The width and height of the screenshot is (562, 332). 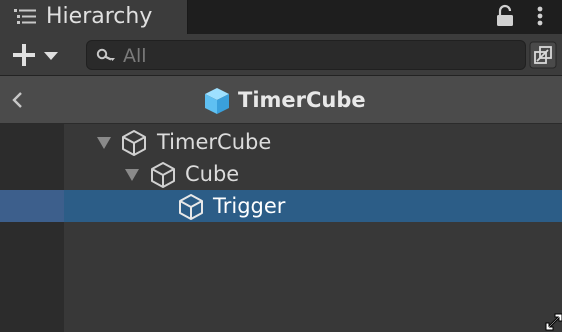 What do you see at coordinates (212, 174) in the screenshot?
I see `tree-row-label: Cube` at bounding box center [212, 174].